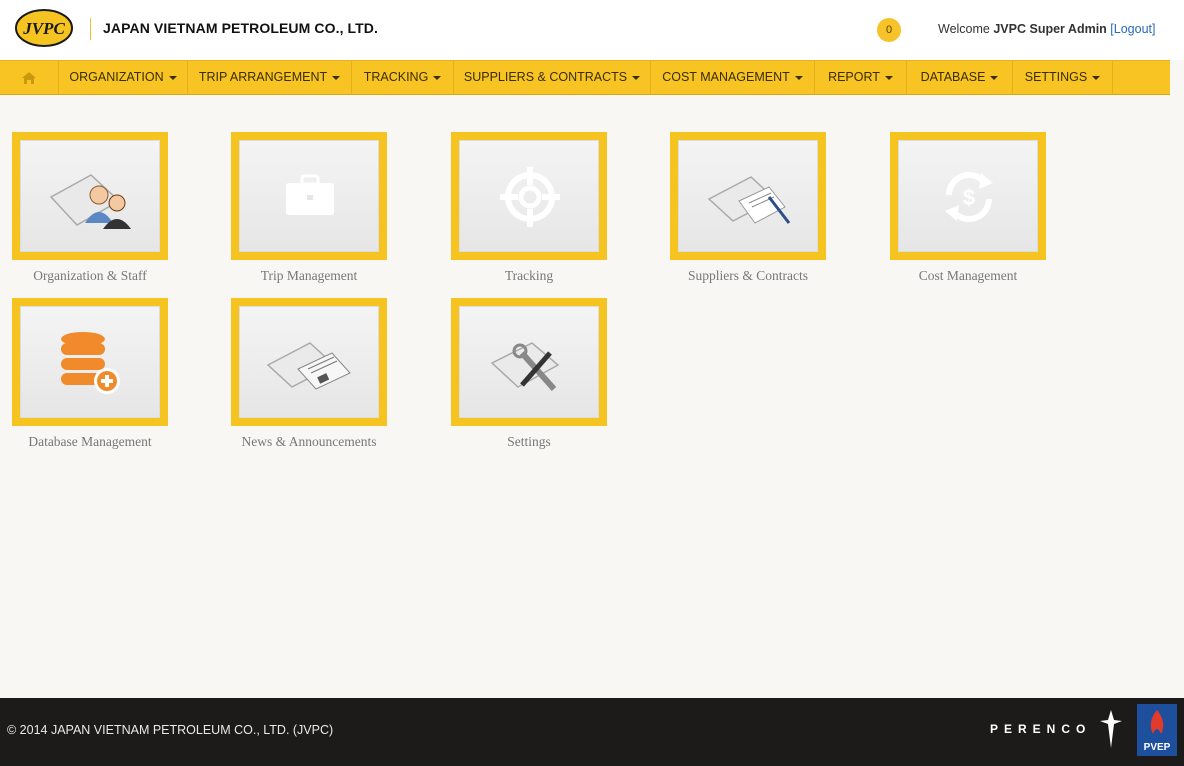 This screenshot has height=766, width=1184. What do you see at coordinates (854, 77) in the screenshot?
I see `nav-label: REPORT` at bounding box center [854, 77].